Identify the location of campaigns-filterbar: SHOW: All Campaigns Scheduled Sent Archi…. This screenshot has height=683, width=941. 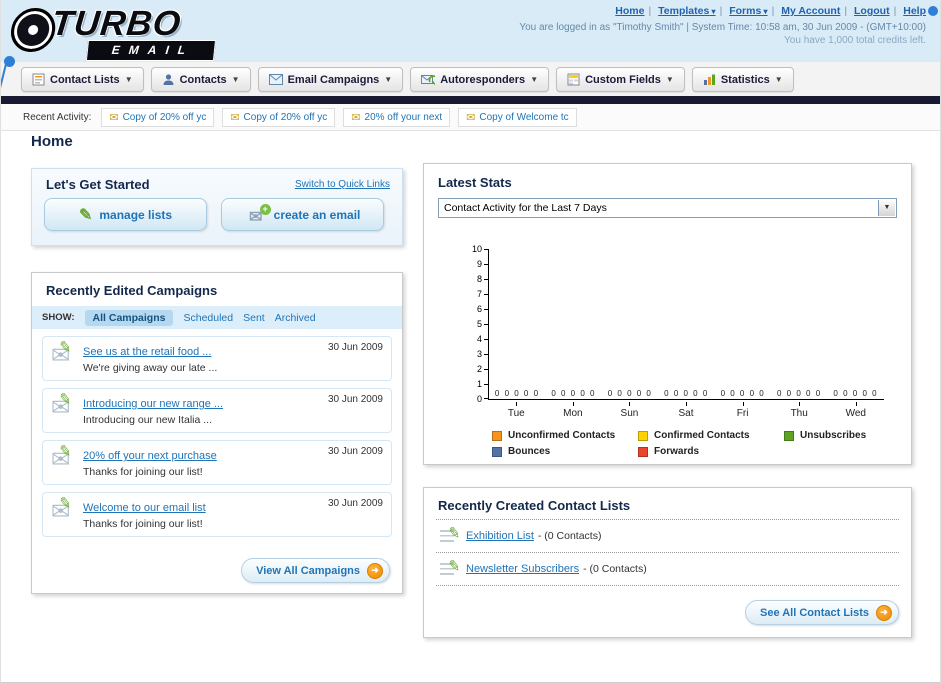
(217, 317).